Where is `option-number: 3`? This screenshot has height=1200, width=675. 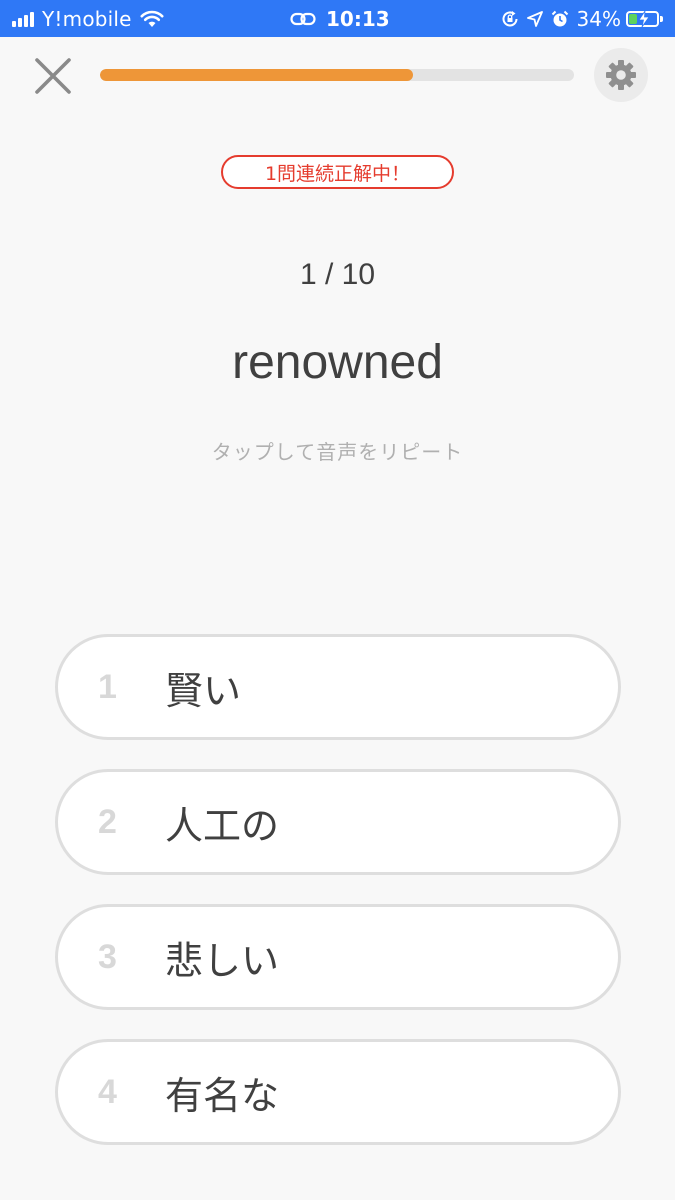 option-number: 3 is located at coordinates (107, 956).